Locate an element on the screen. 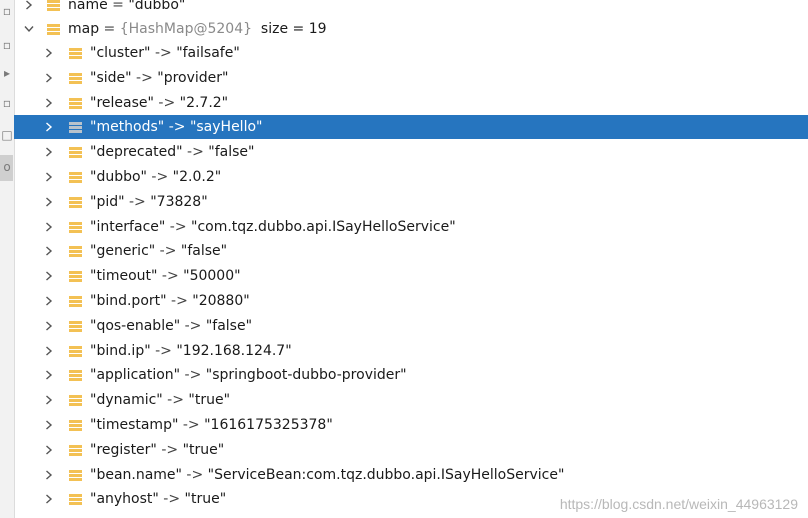 Image resolution: width=808 pixels, height=518 pixels. map-entry-row: "bind.ip" -> "192.168.124.7" is located at coordinates (411, 351).